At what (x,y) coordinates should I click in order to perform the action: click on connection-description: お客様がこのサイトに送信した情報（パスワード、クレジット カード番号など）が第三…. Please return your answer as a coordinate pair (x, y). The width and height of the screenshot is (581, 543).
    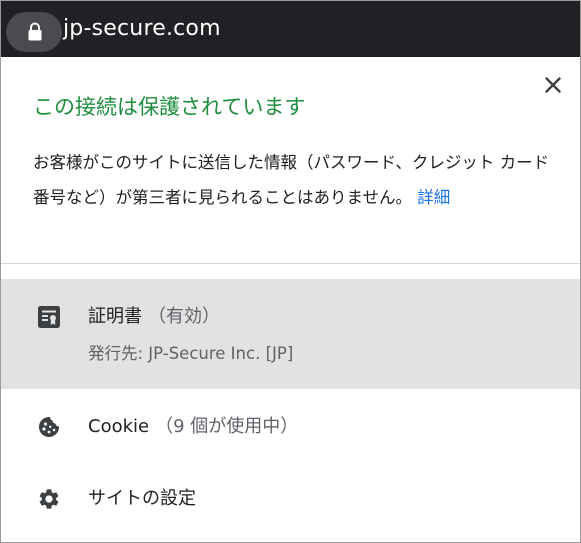
    Looking at the image, I should click on (295, 180).